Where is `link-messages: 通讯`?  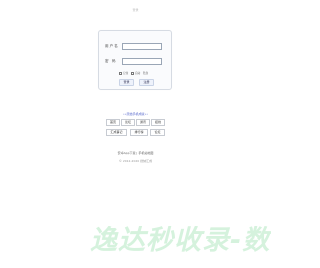
link-messages: 通讯 is located at coordinates (143, 122).